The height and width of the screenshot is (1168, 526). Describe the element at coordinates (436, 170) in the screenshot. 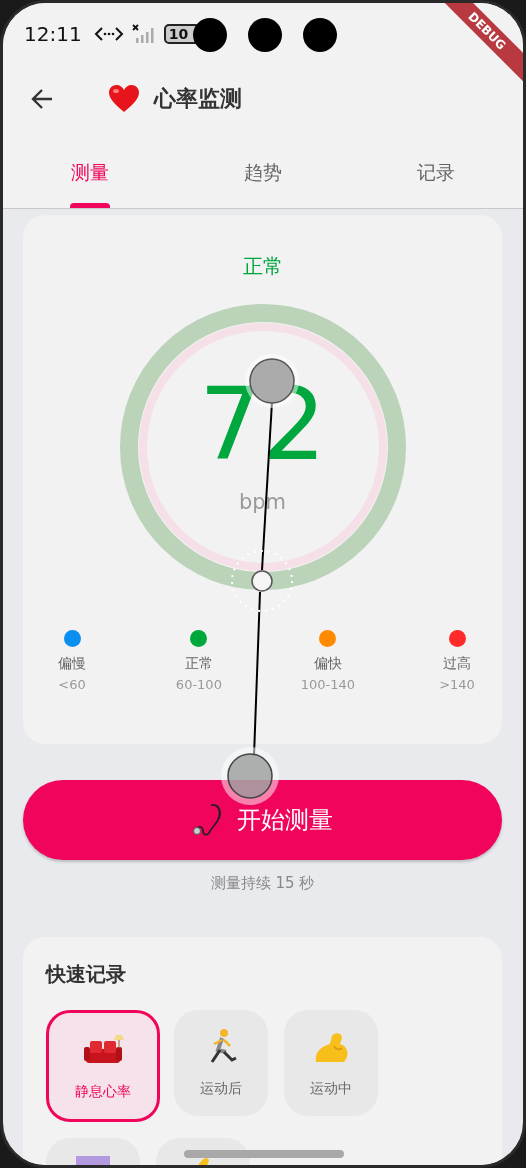

I see `tab: 记录` at that location.